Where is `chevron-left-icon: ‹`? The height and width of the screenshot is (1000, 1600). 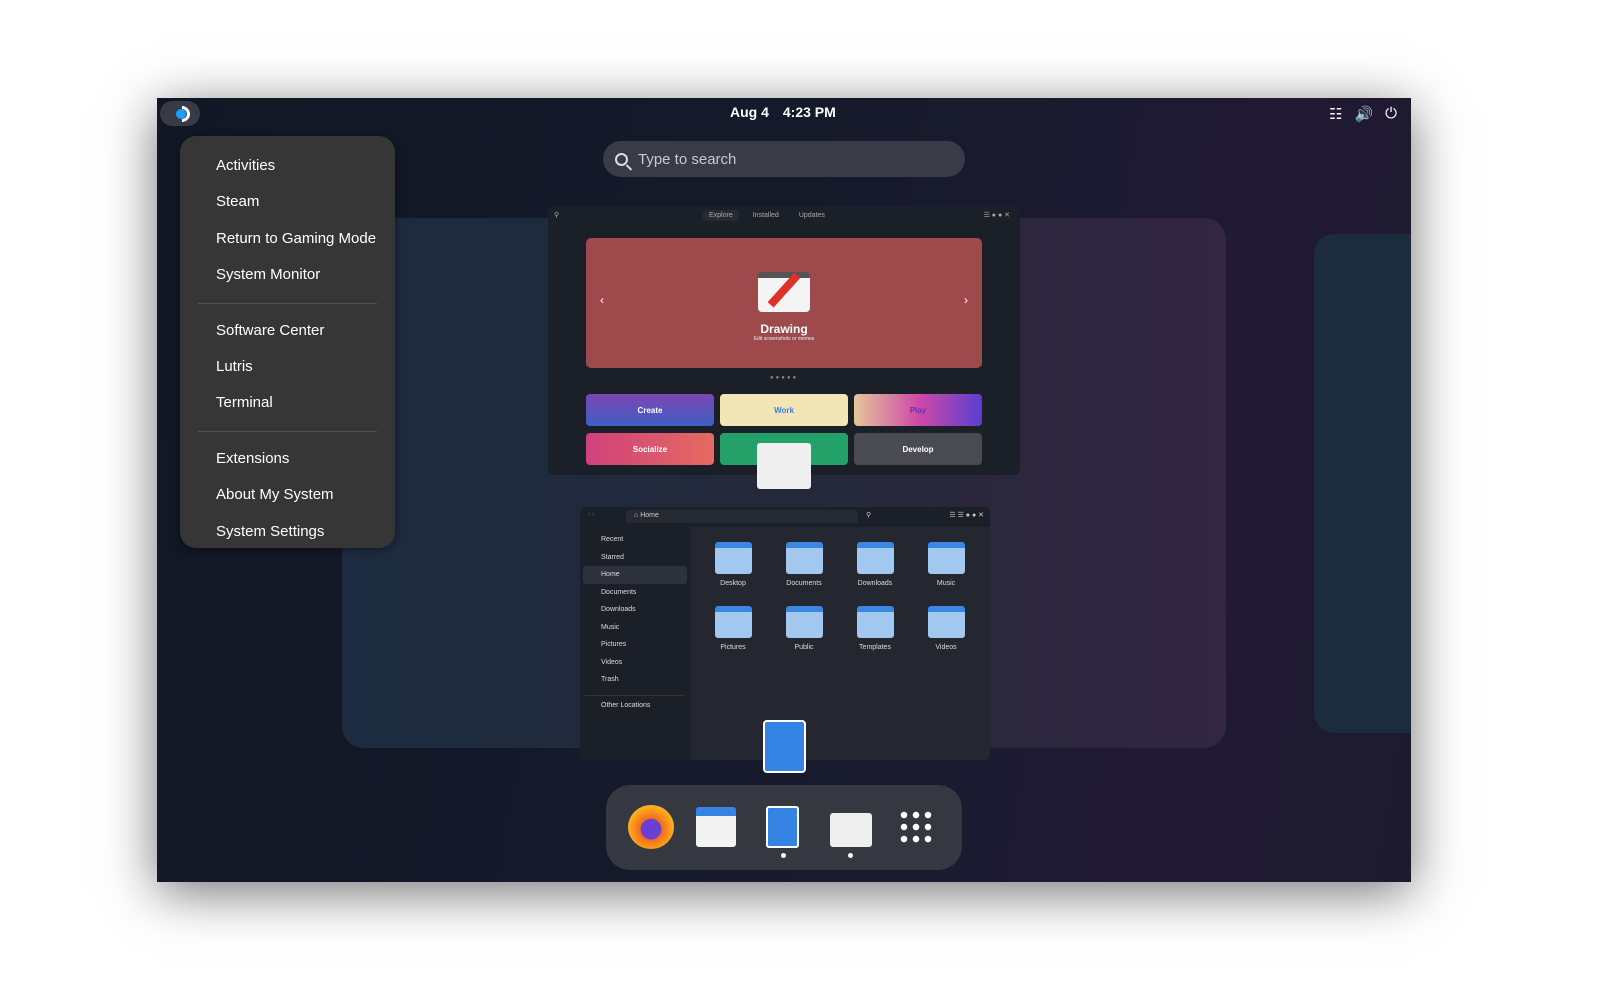 chevron-left-icon: ‹ is located at coordinates (602, 300).